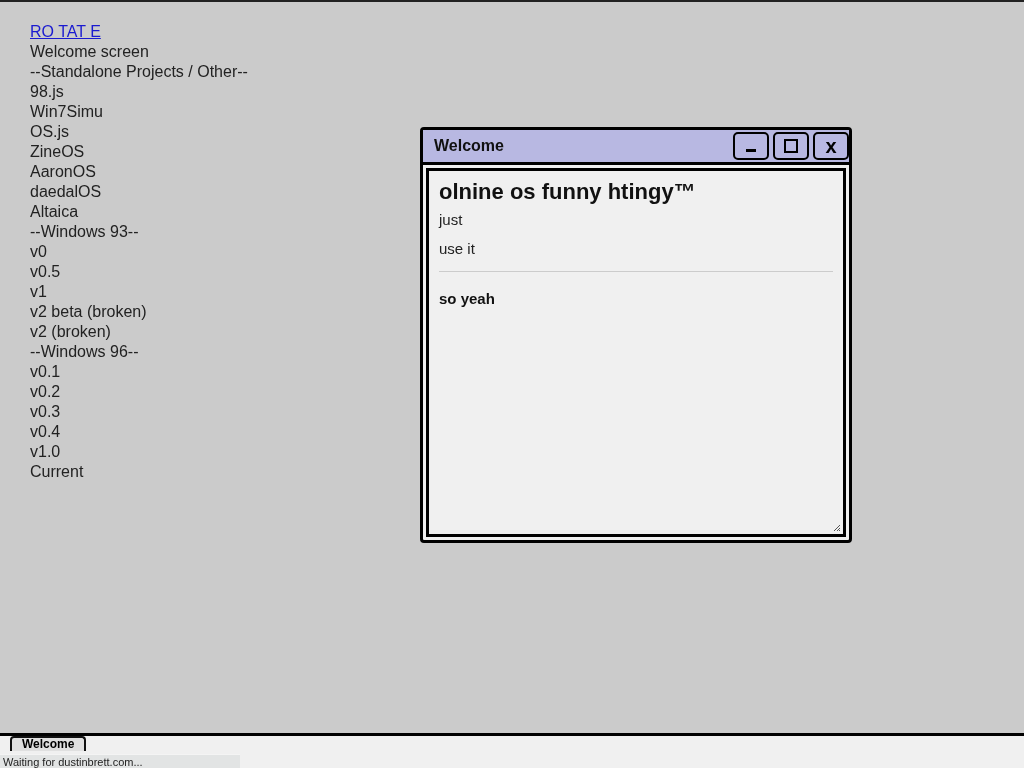 This screenshot has height=768, width=1024. Describe the element at coordinates (831, 146) in the screenshot. I see `close-button: x` at that location.